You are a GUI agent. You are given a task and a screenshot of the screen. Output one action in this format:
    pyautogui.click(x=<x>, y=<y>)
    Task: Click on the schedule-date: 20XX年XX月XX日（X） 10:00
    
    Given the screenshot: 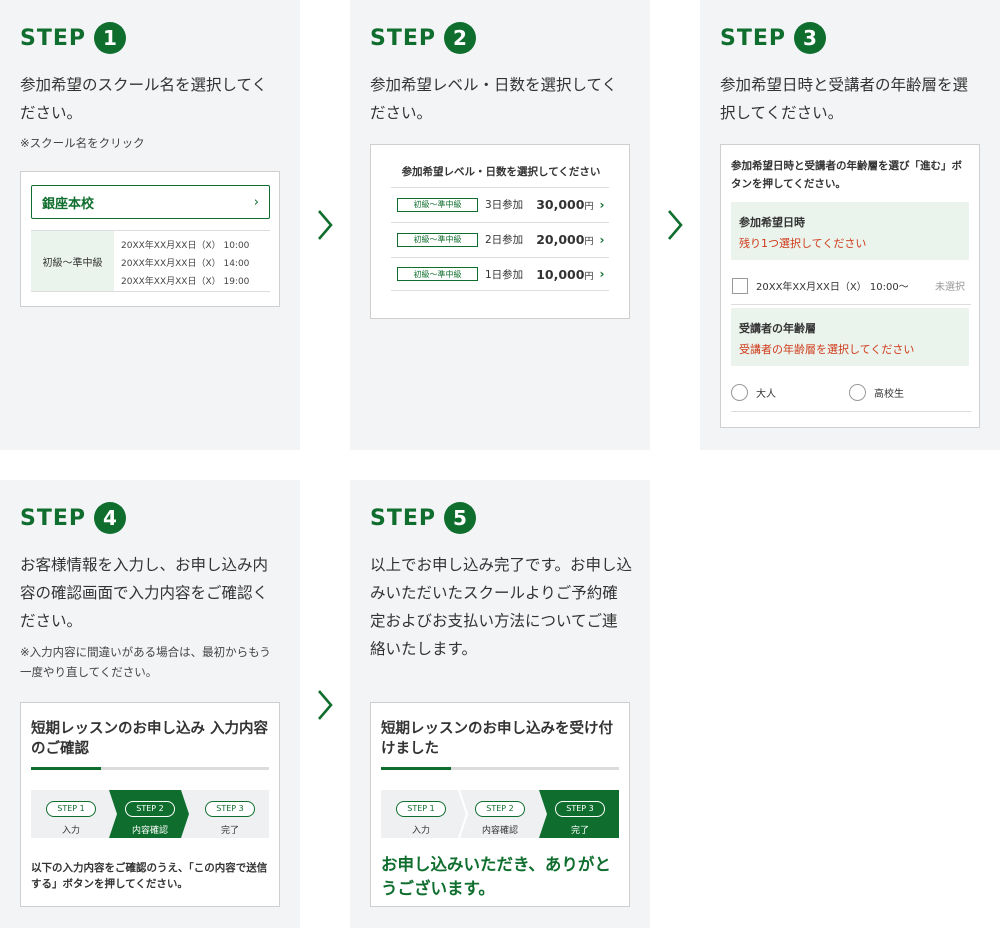 What is the action you would take?
    pyautogui.click(x=185, y=246)
    